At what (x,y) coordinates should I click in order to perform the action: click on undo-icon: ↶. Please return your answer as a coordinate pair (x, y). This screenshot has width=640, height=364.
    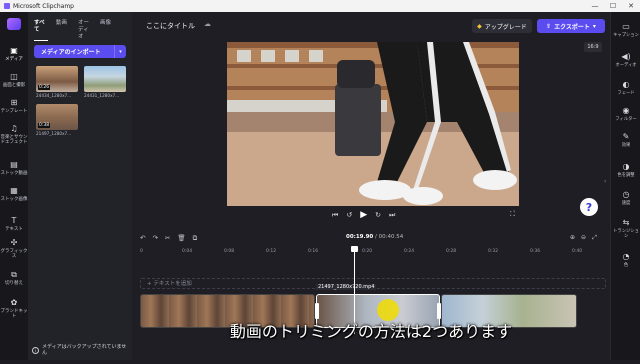
    Looking at the image, I should click on (142, 238).